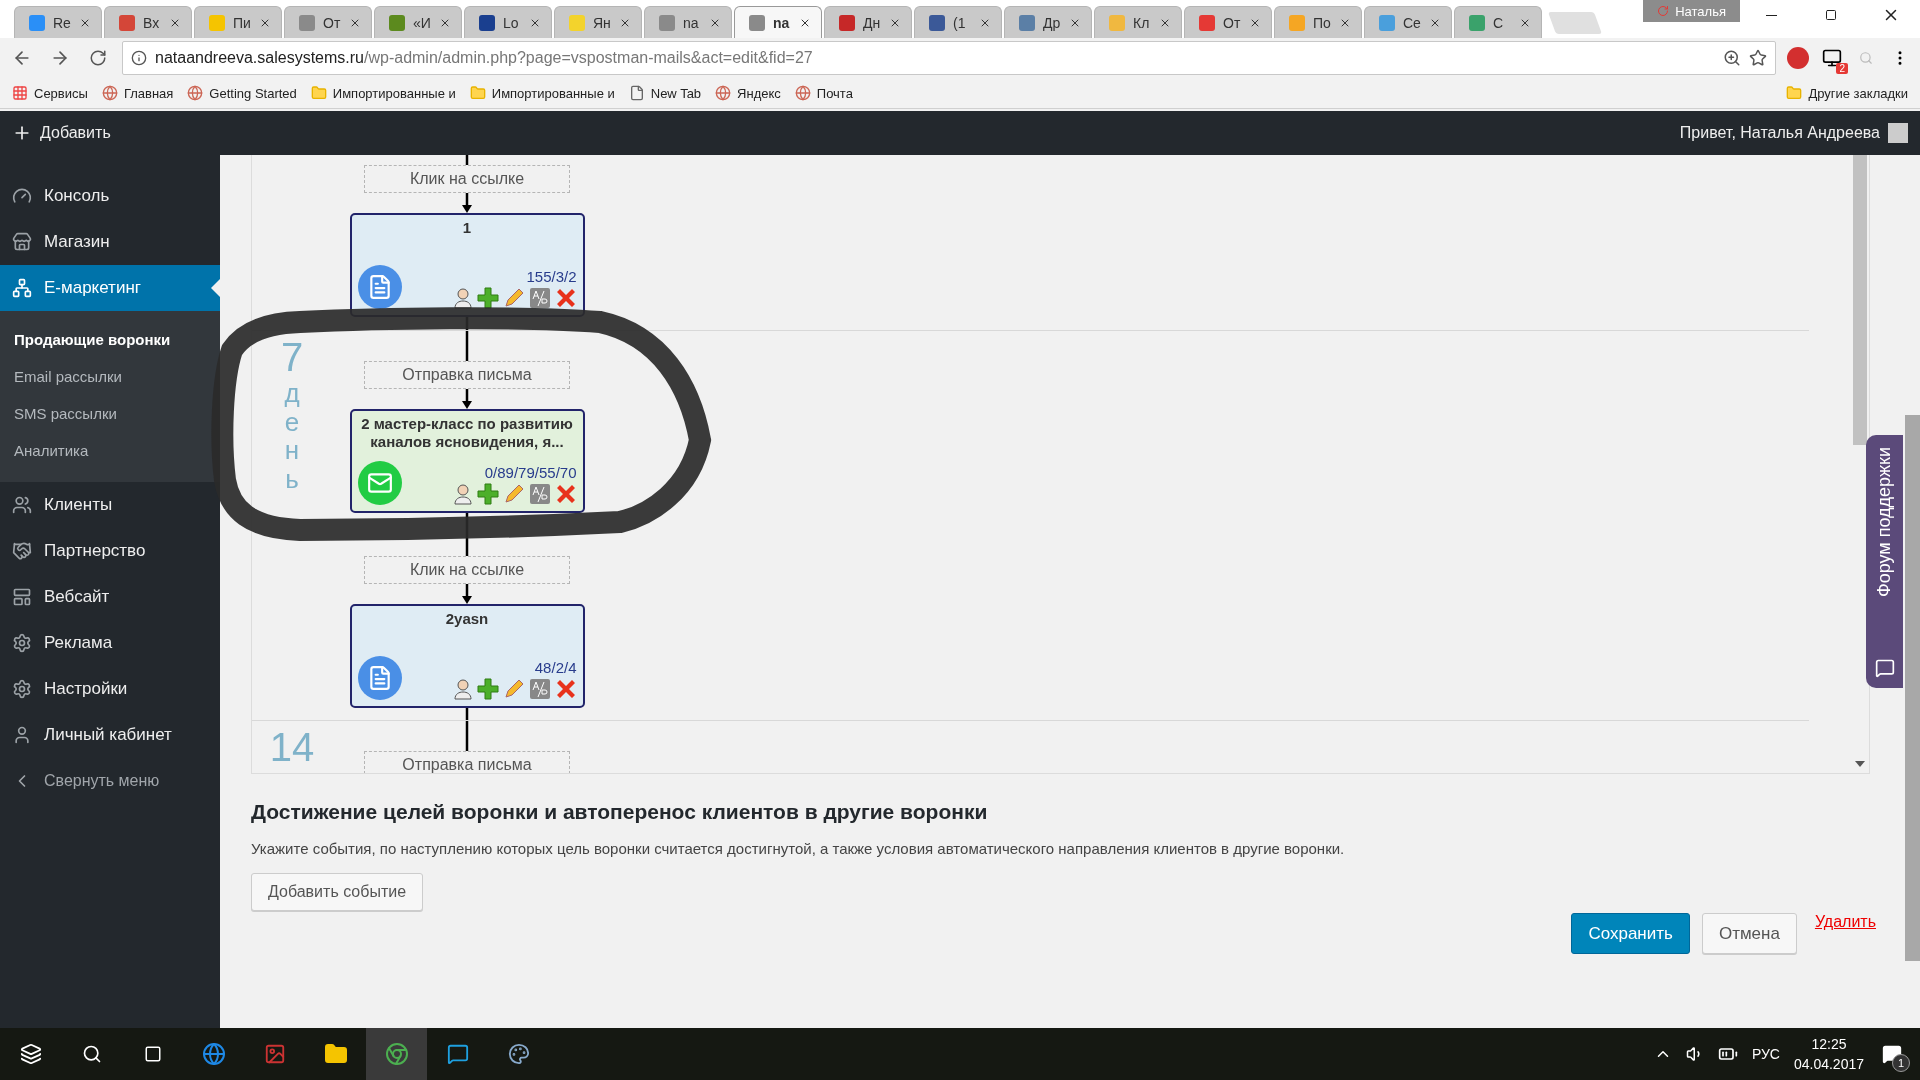  Describe the element at coordinates (91, 1054) in the screenshot. I see `search-icon` at that location.